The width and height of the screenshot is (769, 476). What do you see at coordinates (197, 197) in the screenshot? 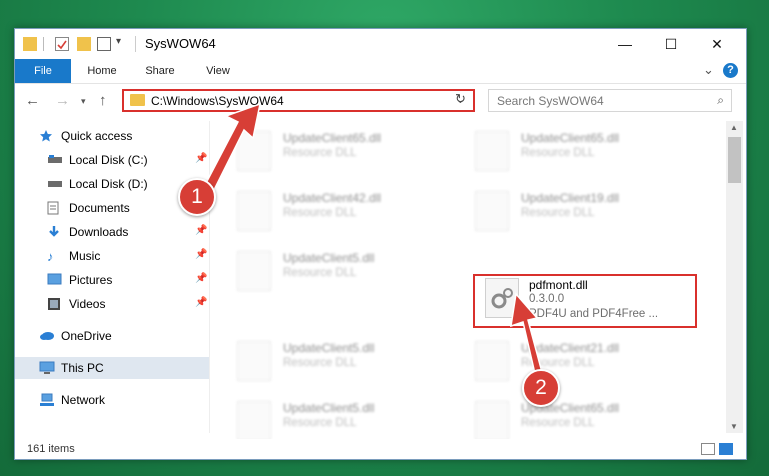
I see `callout-badge-1: 1` at bounding box center [197, 197].